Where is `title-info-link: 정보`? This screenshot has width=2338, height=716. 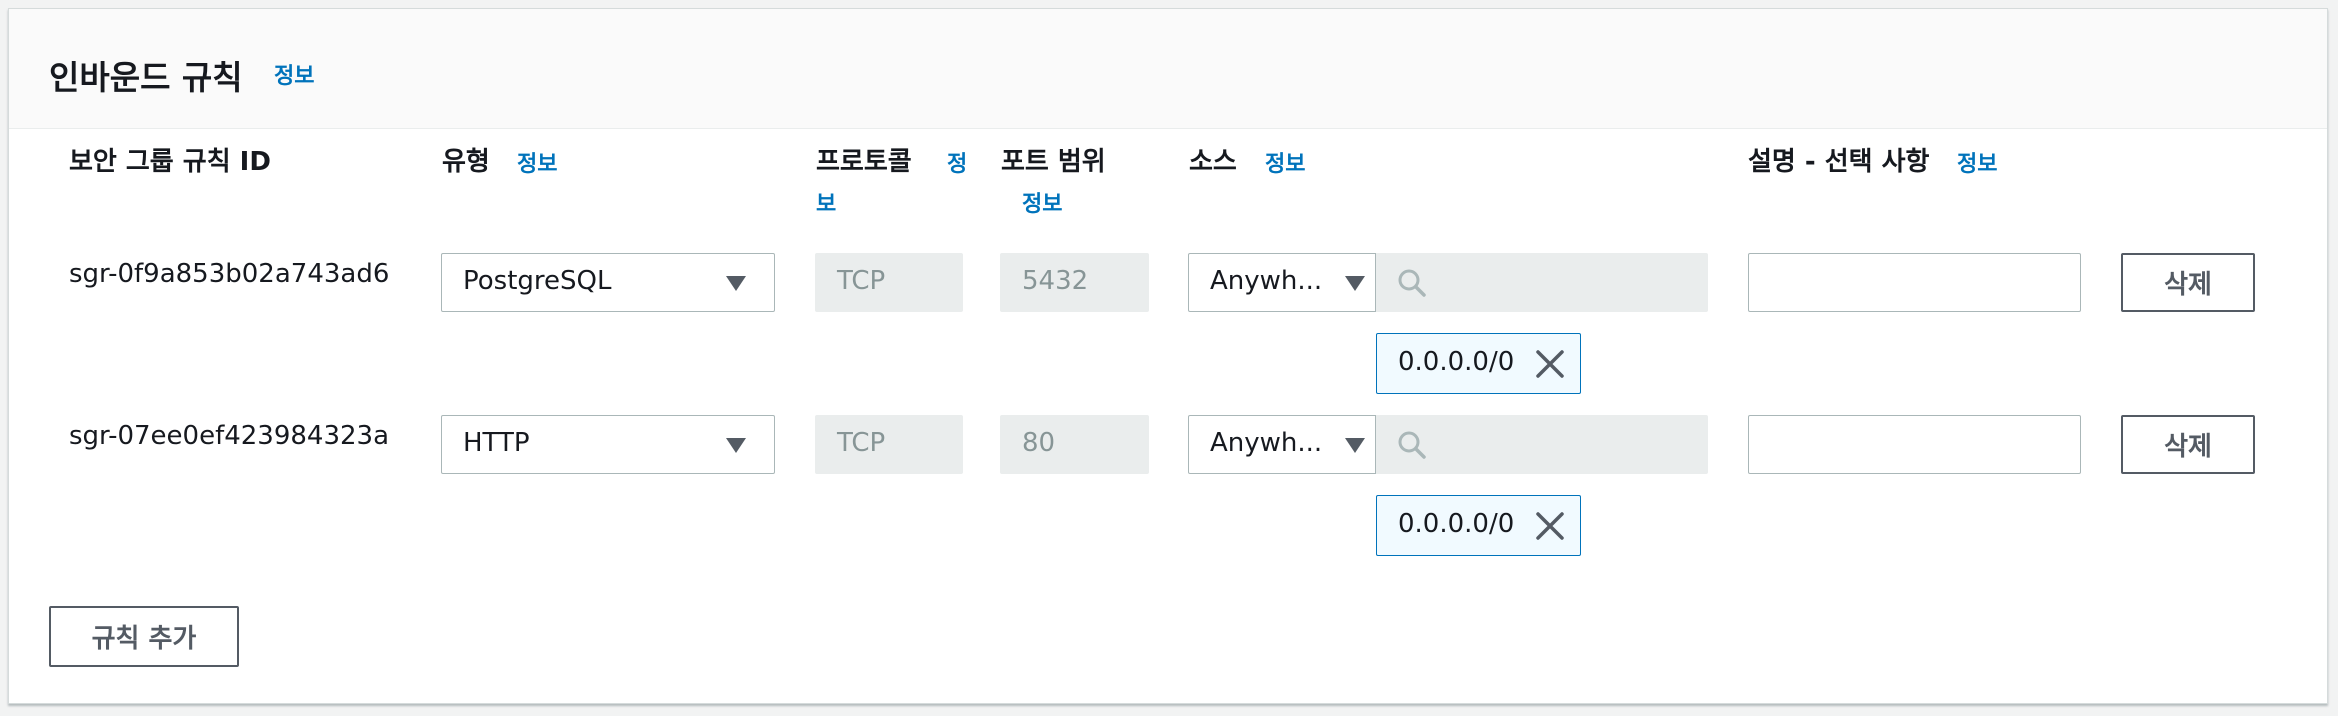
title-info-link: 정보 is located at coordinates (294, 74).